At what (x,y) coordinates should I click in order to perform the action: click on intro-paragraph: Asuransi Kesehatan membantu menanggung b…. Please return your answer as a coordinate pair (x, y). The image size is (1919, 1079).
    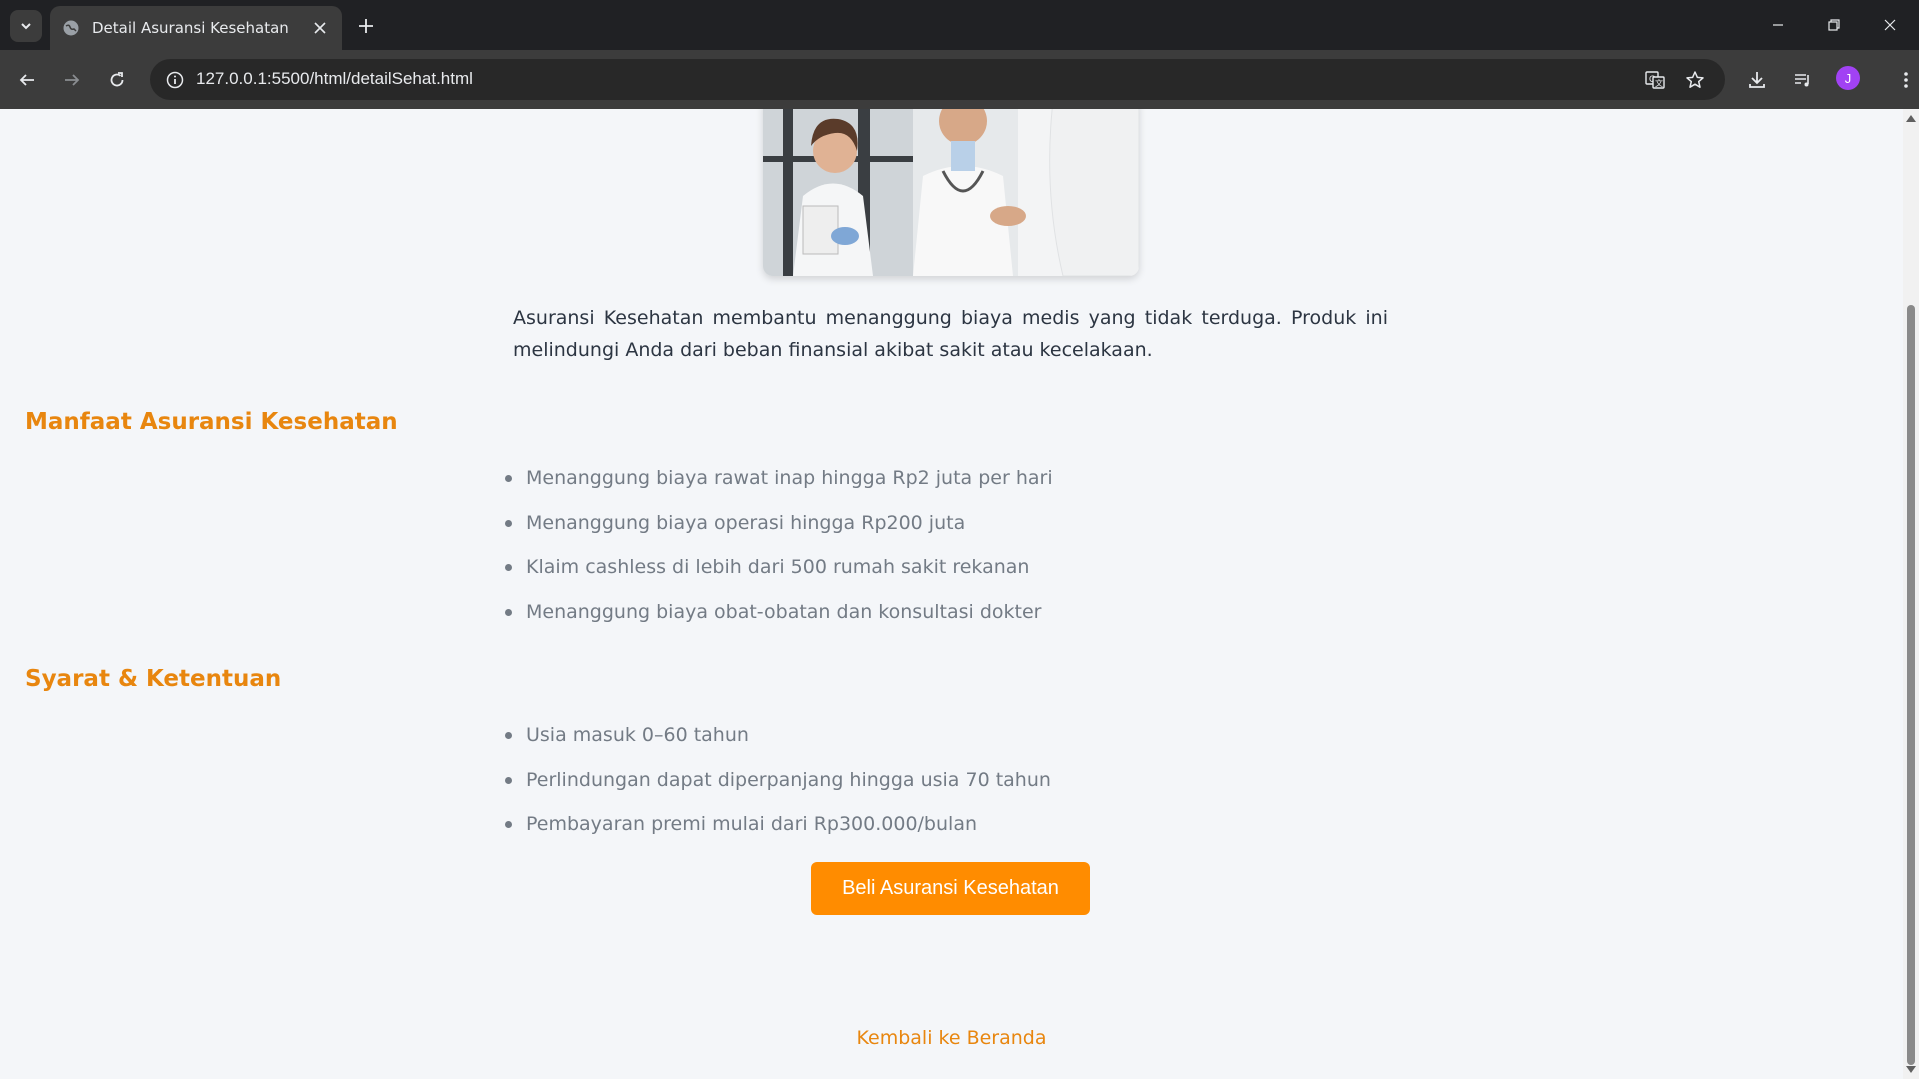
    Looking at the image, I should click on (950, 334).